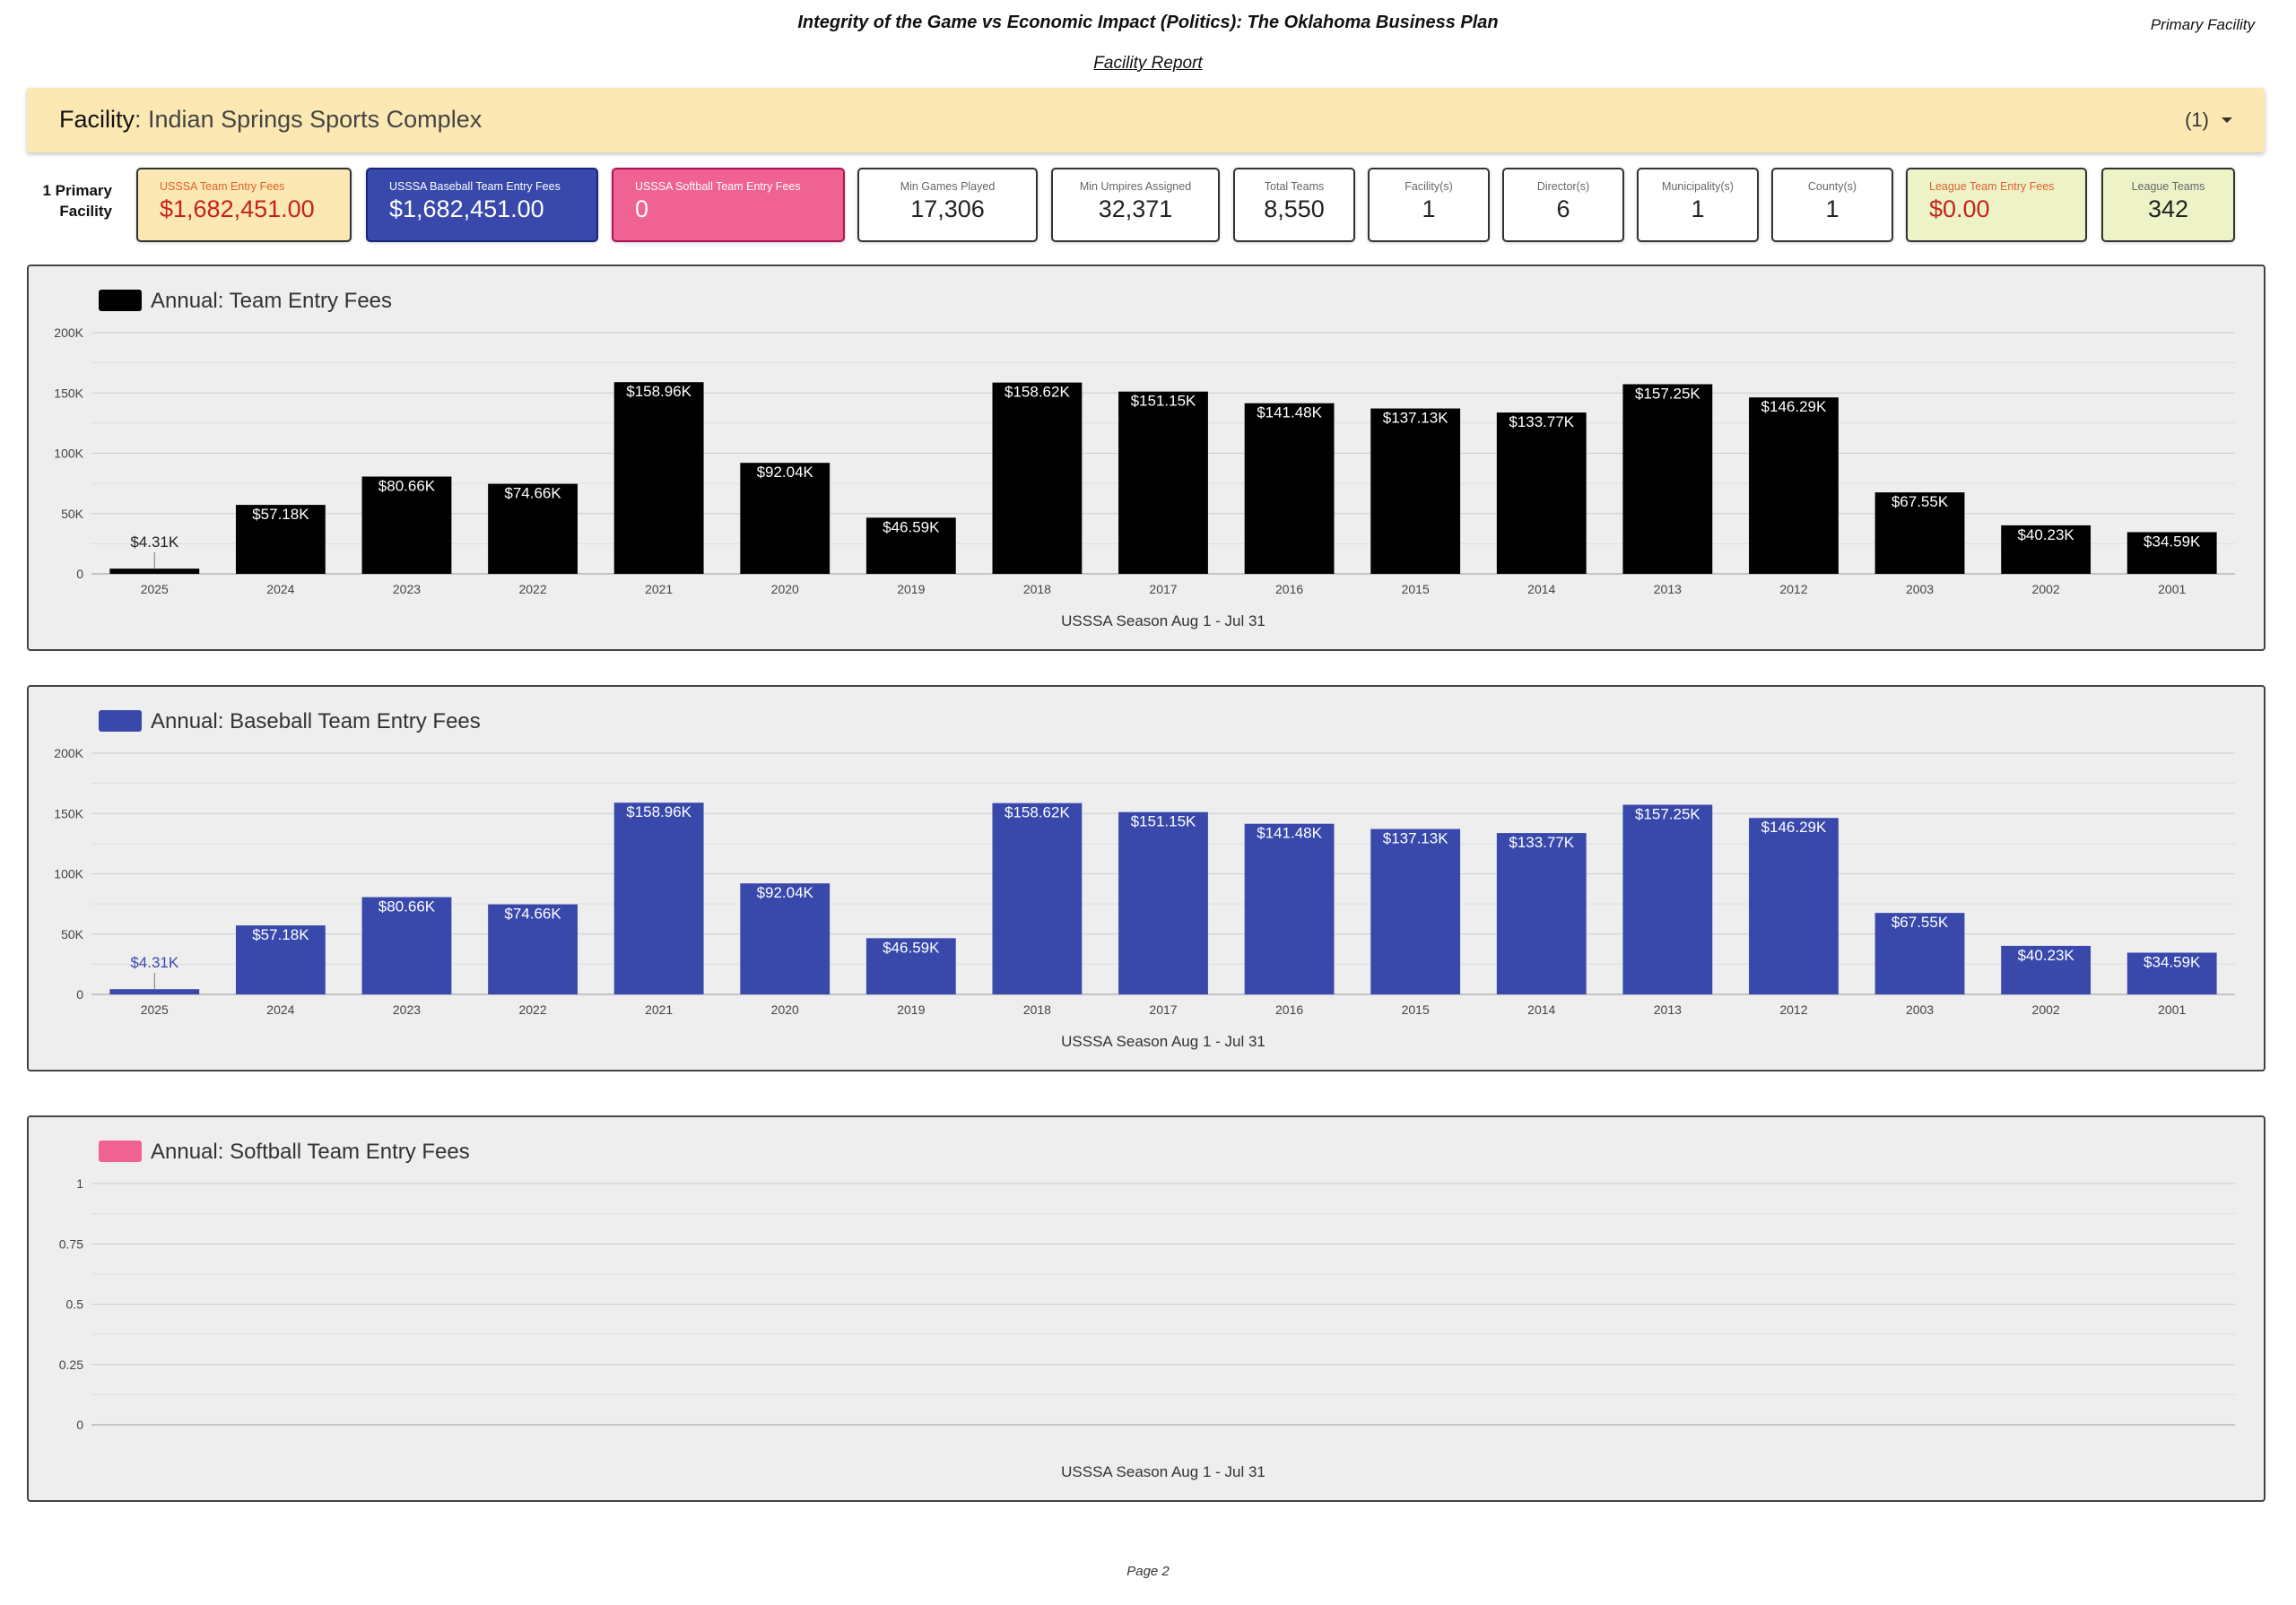  What do you see at coordinates (271, 301) in the screenshot?
I see `chart-title: Annual: Team Entry Fees` at bounding box center [271, 301].